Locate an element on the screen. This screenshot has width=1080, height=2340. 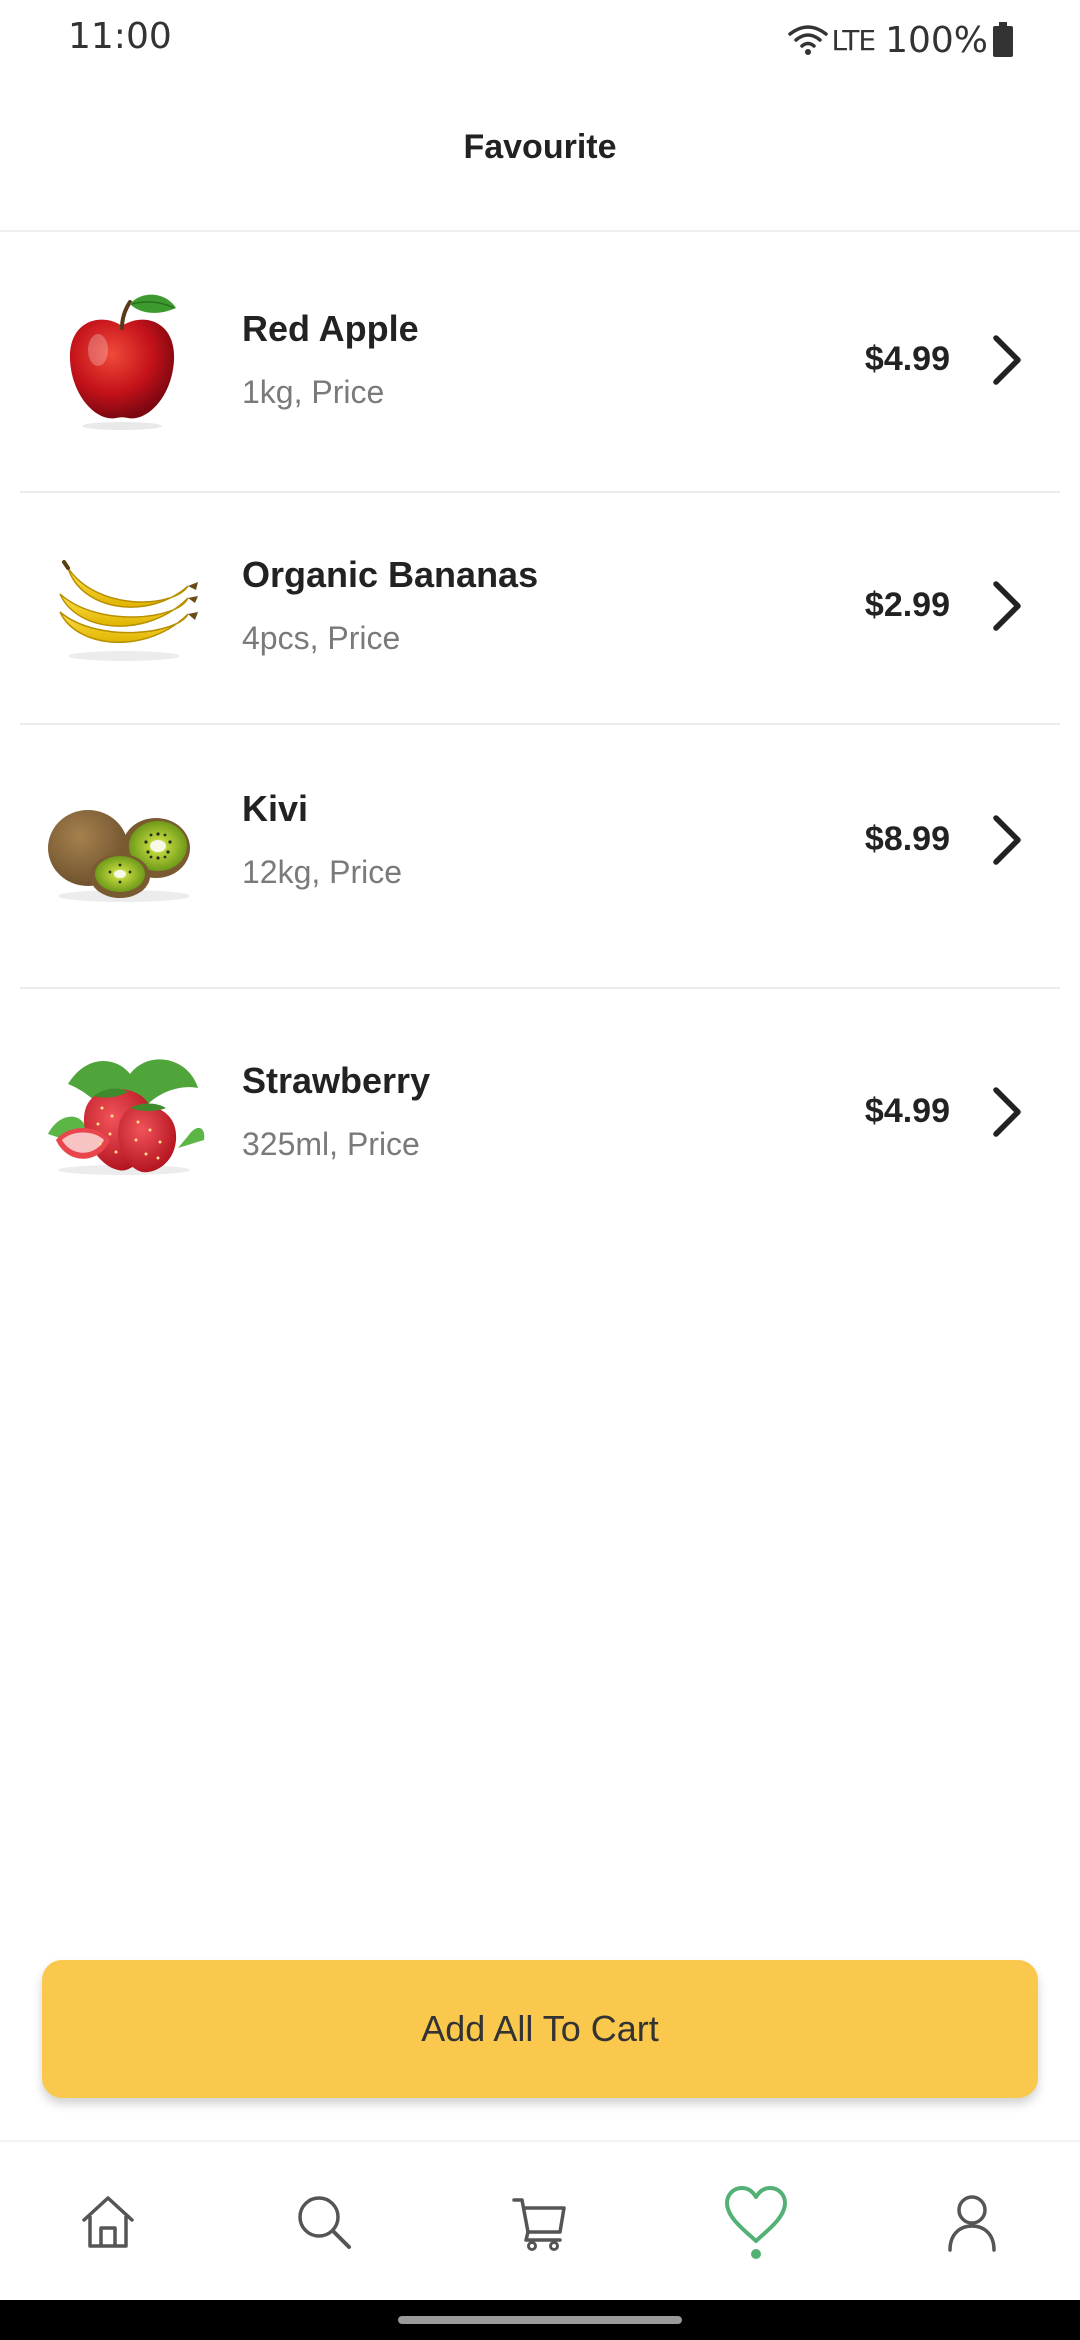
add-all-to-cart-label: Add All To Cart is located at coordinates (540, 2028).